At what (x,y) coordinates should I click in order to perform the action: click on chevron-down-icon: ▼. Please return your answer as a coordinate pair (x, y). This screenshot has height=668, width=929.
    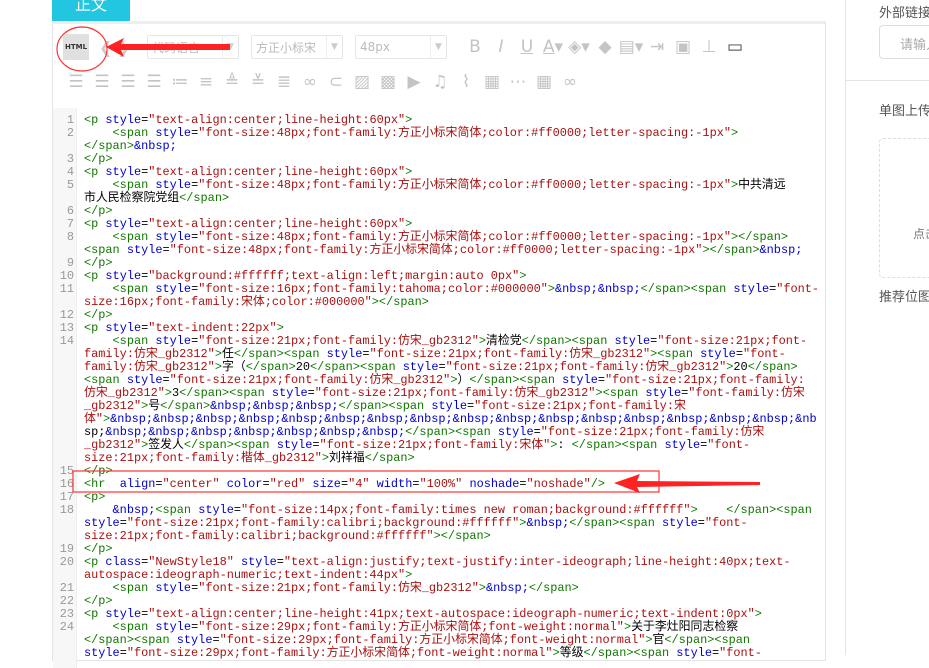
    Looking at the image, I should click on (438, 47).